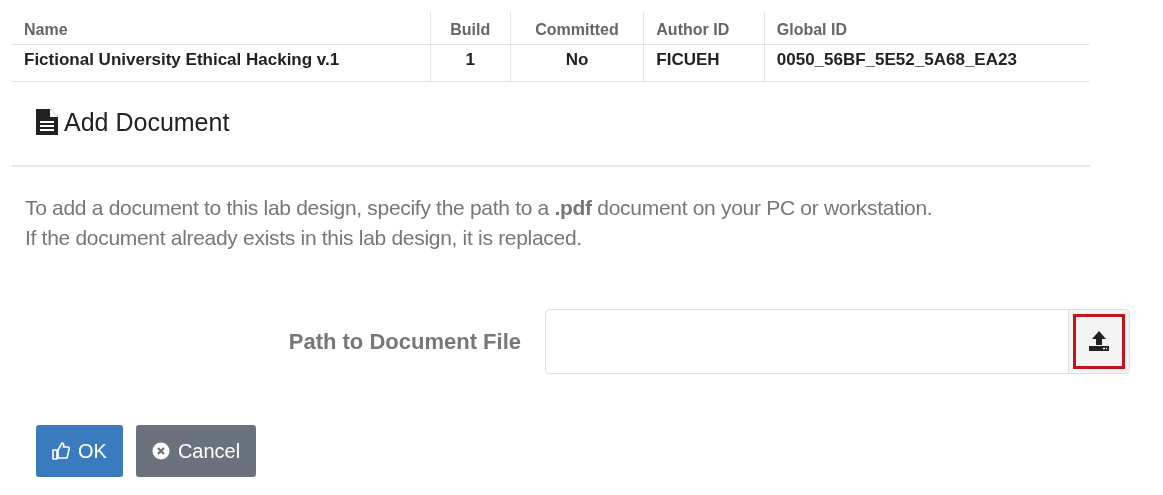  I want to click on upload-icon, so click(1099, 341).